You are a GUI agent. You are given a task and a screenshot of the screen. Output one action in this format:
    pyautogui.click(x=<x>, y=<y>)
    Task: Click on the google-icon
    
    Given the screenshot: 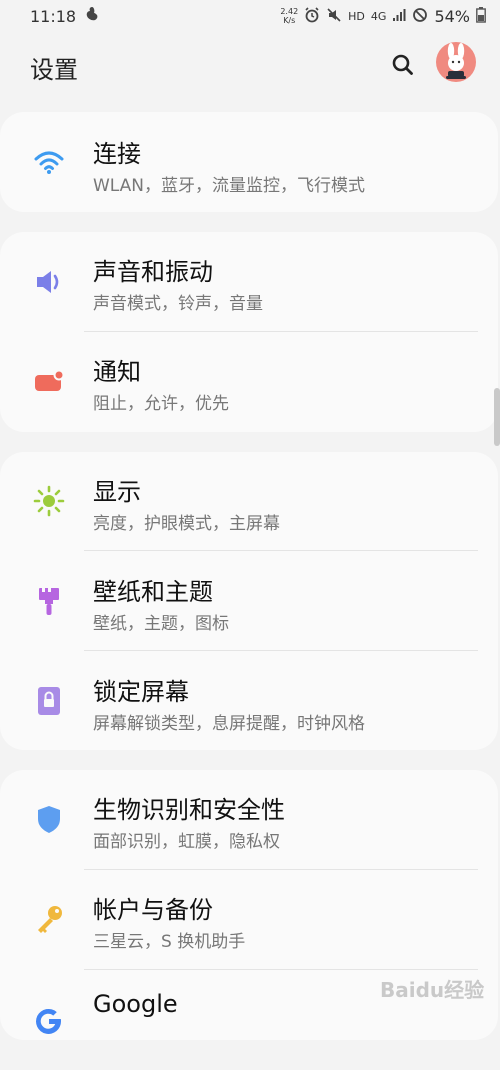 What is the action you would take?
    pyautogui.click(x=49, y=1021)
    